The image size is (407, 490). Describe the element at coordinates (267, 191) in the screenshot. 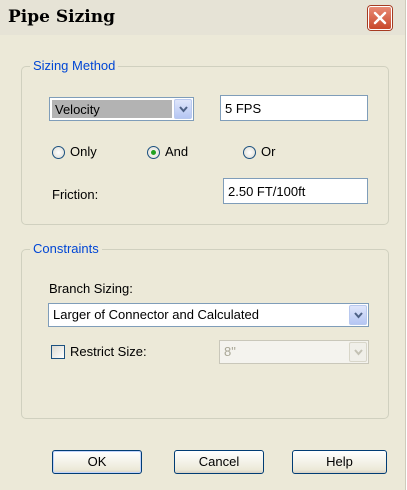

I see `friction-value: 2.50 FT/100ft` at that location.